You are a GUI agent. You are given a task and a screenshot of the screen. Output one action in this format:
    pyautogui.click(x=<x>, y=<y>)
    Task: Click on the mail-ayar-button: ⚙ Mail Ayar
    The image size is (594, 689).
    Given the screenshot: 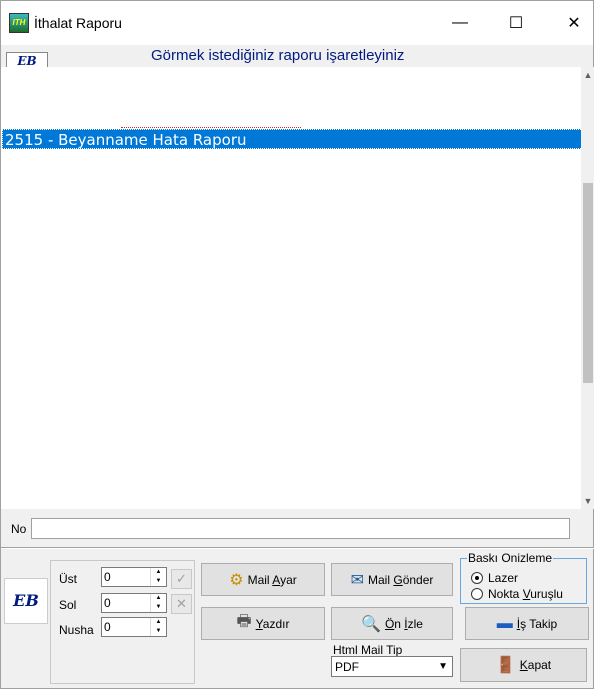 What is the action you would take?
    pyautogui.click(x=263, y=579)
    